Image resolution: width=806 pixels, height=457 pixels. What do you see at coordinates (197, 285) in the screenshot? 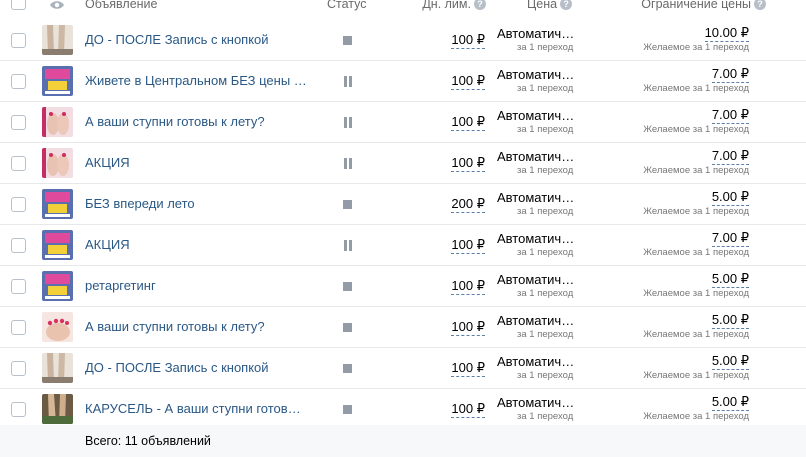
I see `ad-title-link: ретаргетинг` at bounding box center [197, 285].